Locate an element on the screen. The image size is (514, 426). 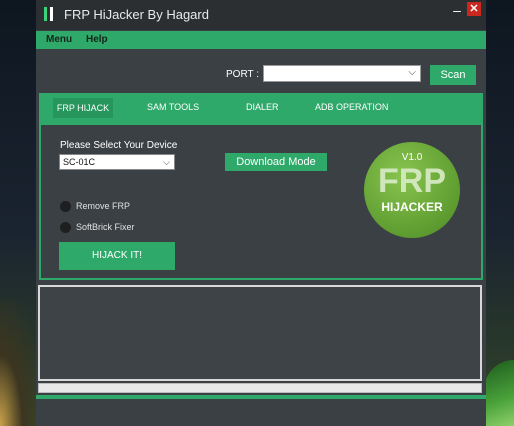
download-mode-button: Download Mode is located at coordinates (276, 162).